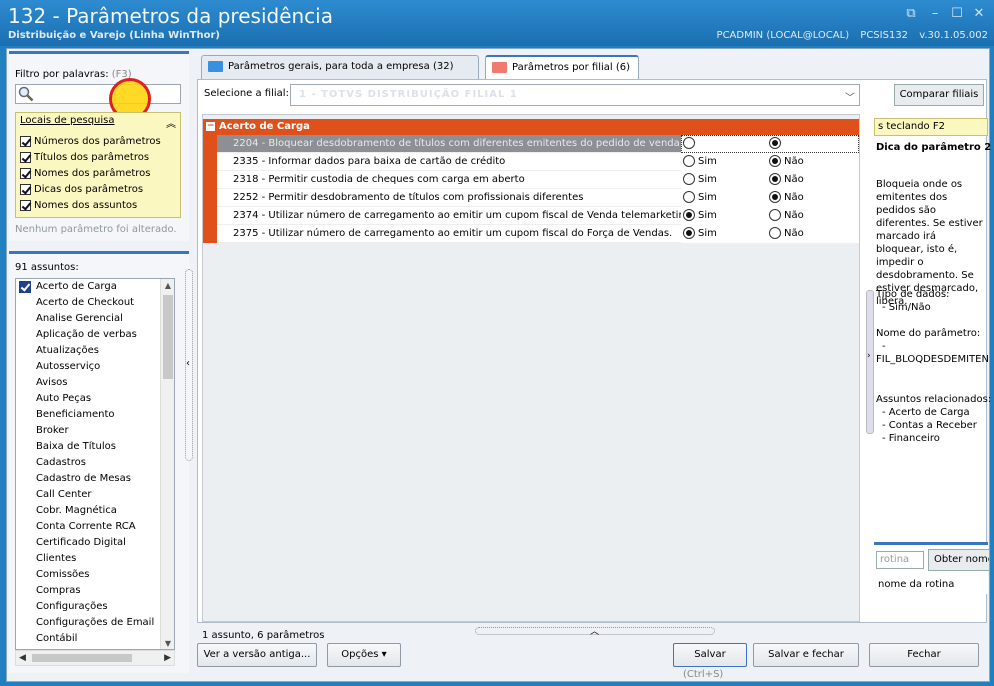 Image resolution: width=994 pixels, height=686 pixels. What do you see at coordinates (210, 126) in the screenshot?
I see `collapse-group-icon: −` at bounding box center [210, 126].